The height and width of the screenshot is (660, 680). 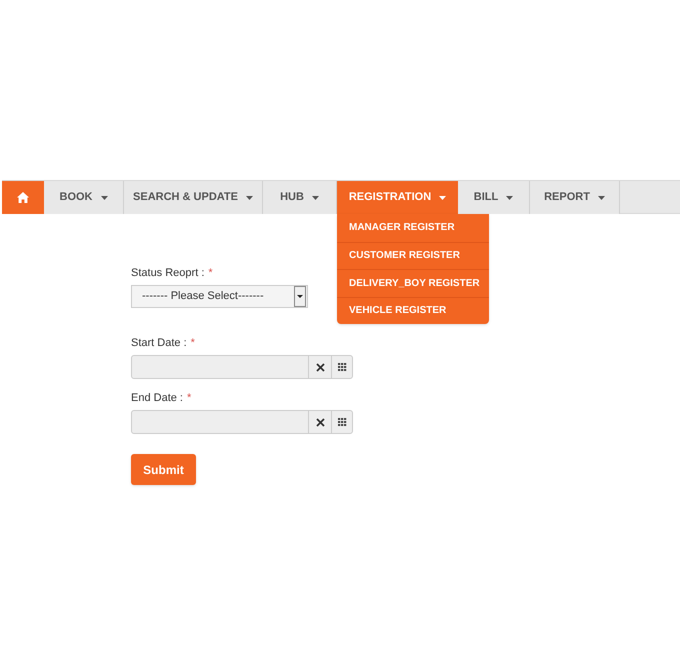 I want to click on nav-menu-item: BILL, so click(x=494, y=197).